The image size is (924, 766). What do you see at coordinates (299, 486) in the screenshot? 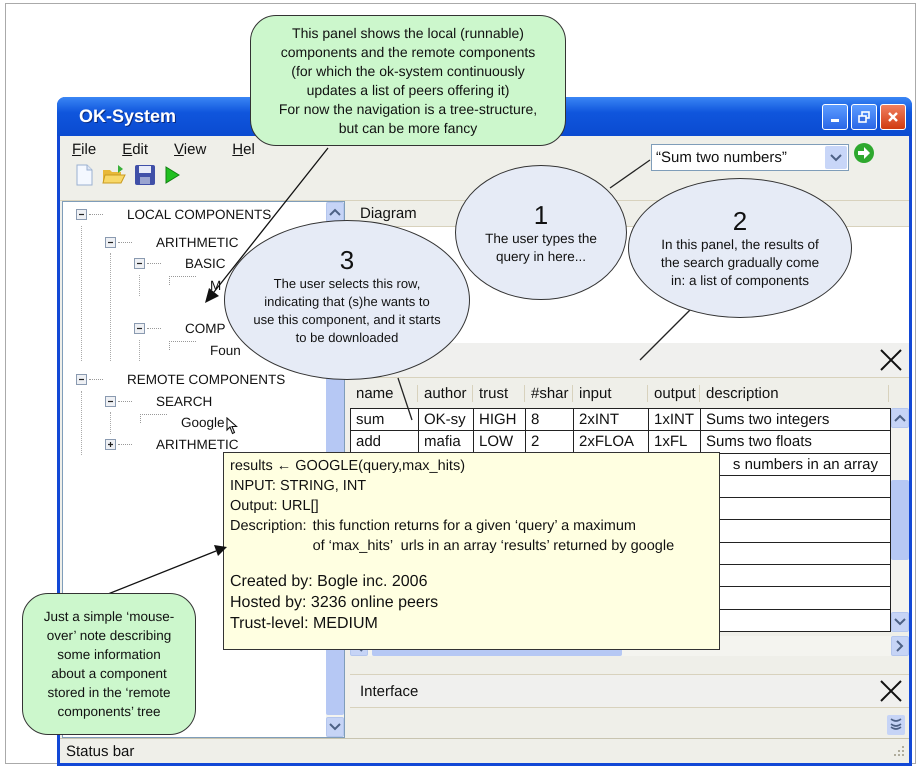
I see `tooltip-text: INPUT: STRING, INT` at bounding box center [299, 486].